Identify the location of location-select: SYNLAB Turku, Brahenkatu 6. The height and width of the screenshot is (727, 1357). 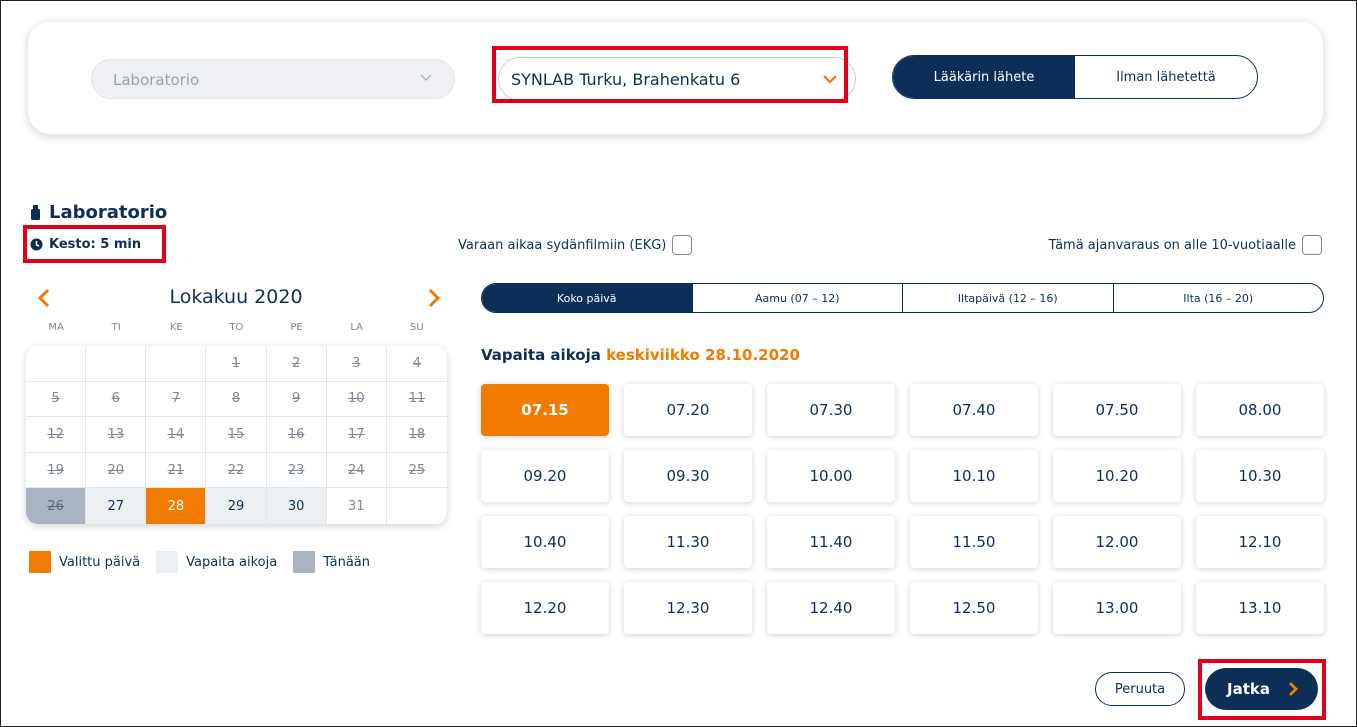
(677, 79).